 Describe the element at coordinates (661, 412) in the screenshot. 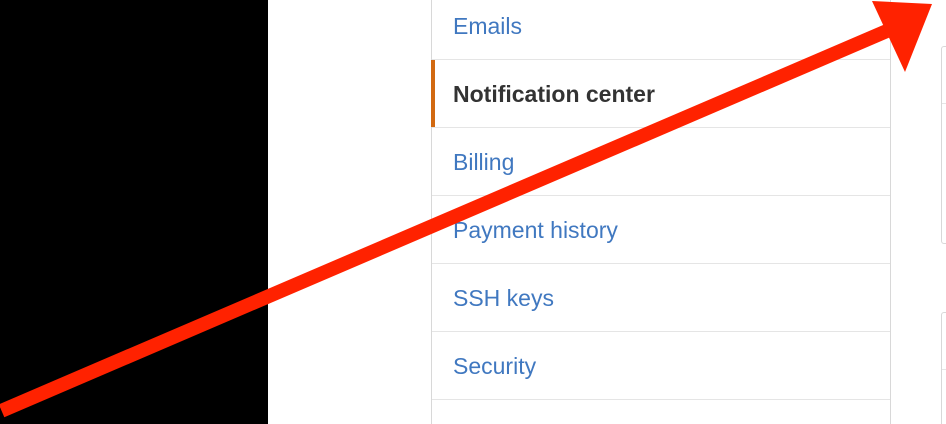

I see `menu-item-next-partial` at that location.